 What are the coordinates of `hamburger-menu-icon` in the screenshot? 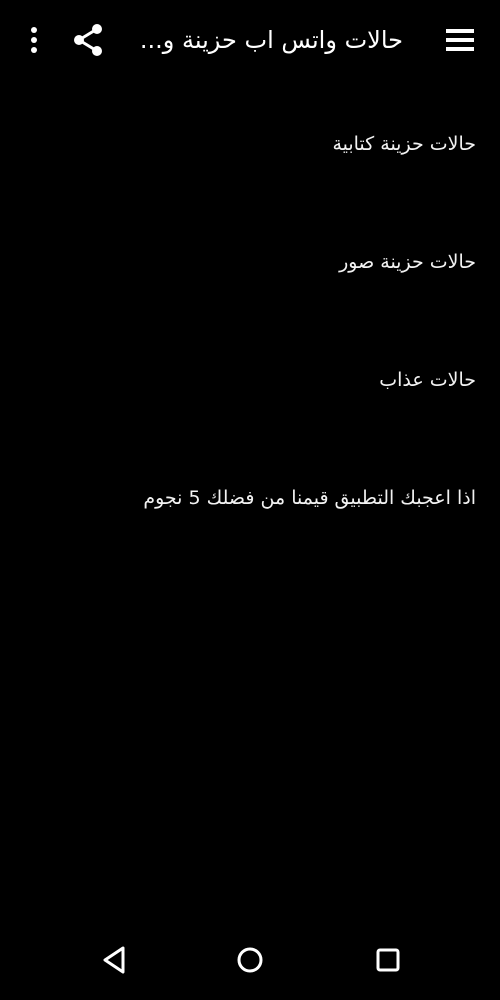 It's located at (460, 40).